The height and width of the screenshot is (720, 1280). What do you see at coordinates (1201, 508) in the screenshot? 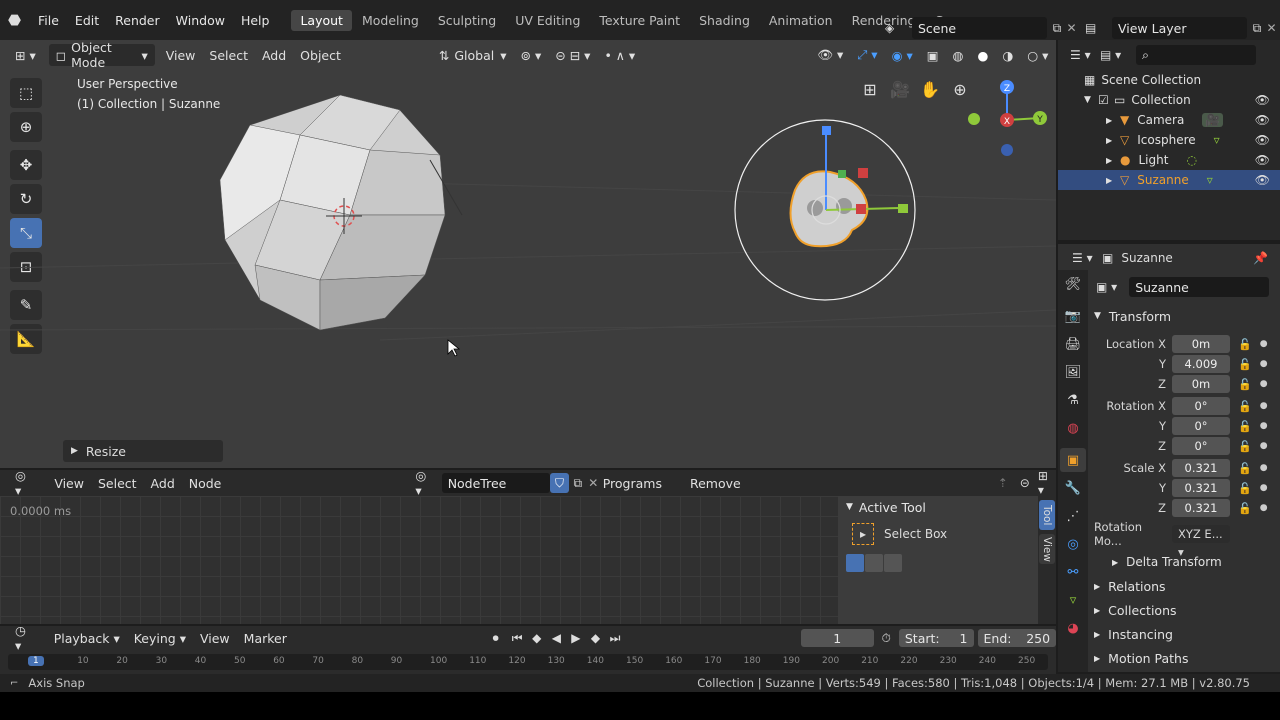
I see `scale-z-field: 0.321` at bounding box center [1201, 508].